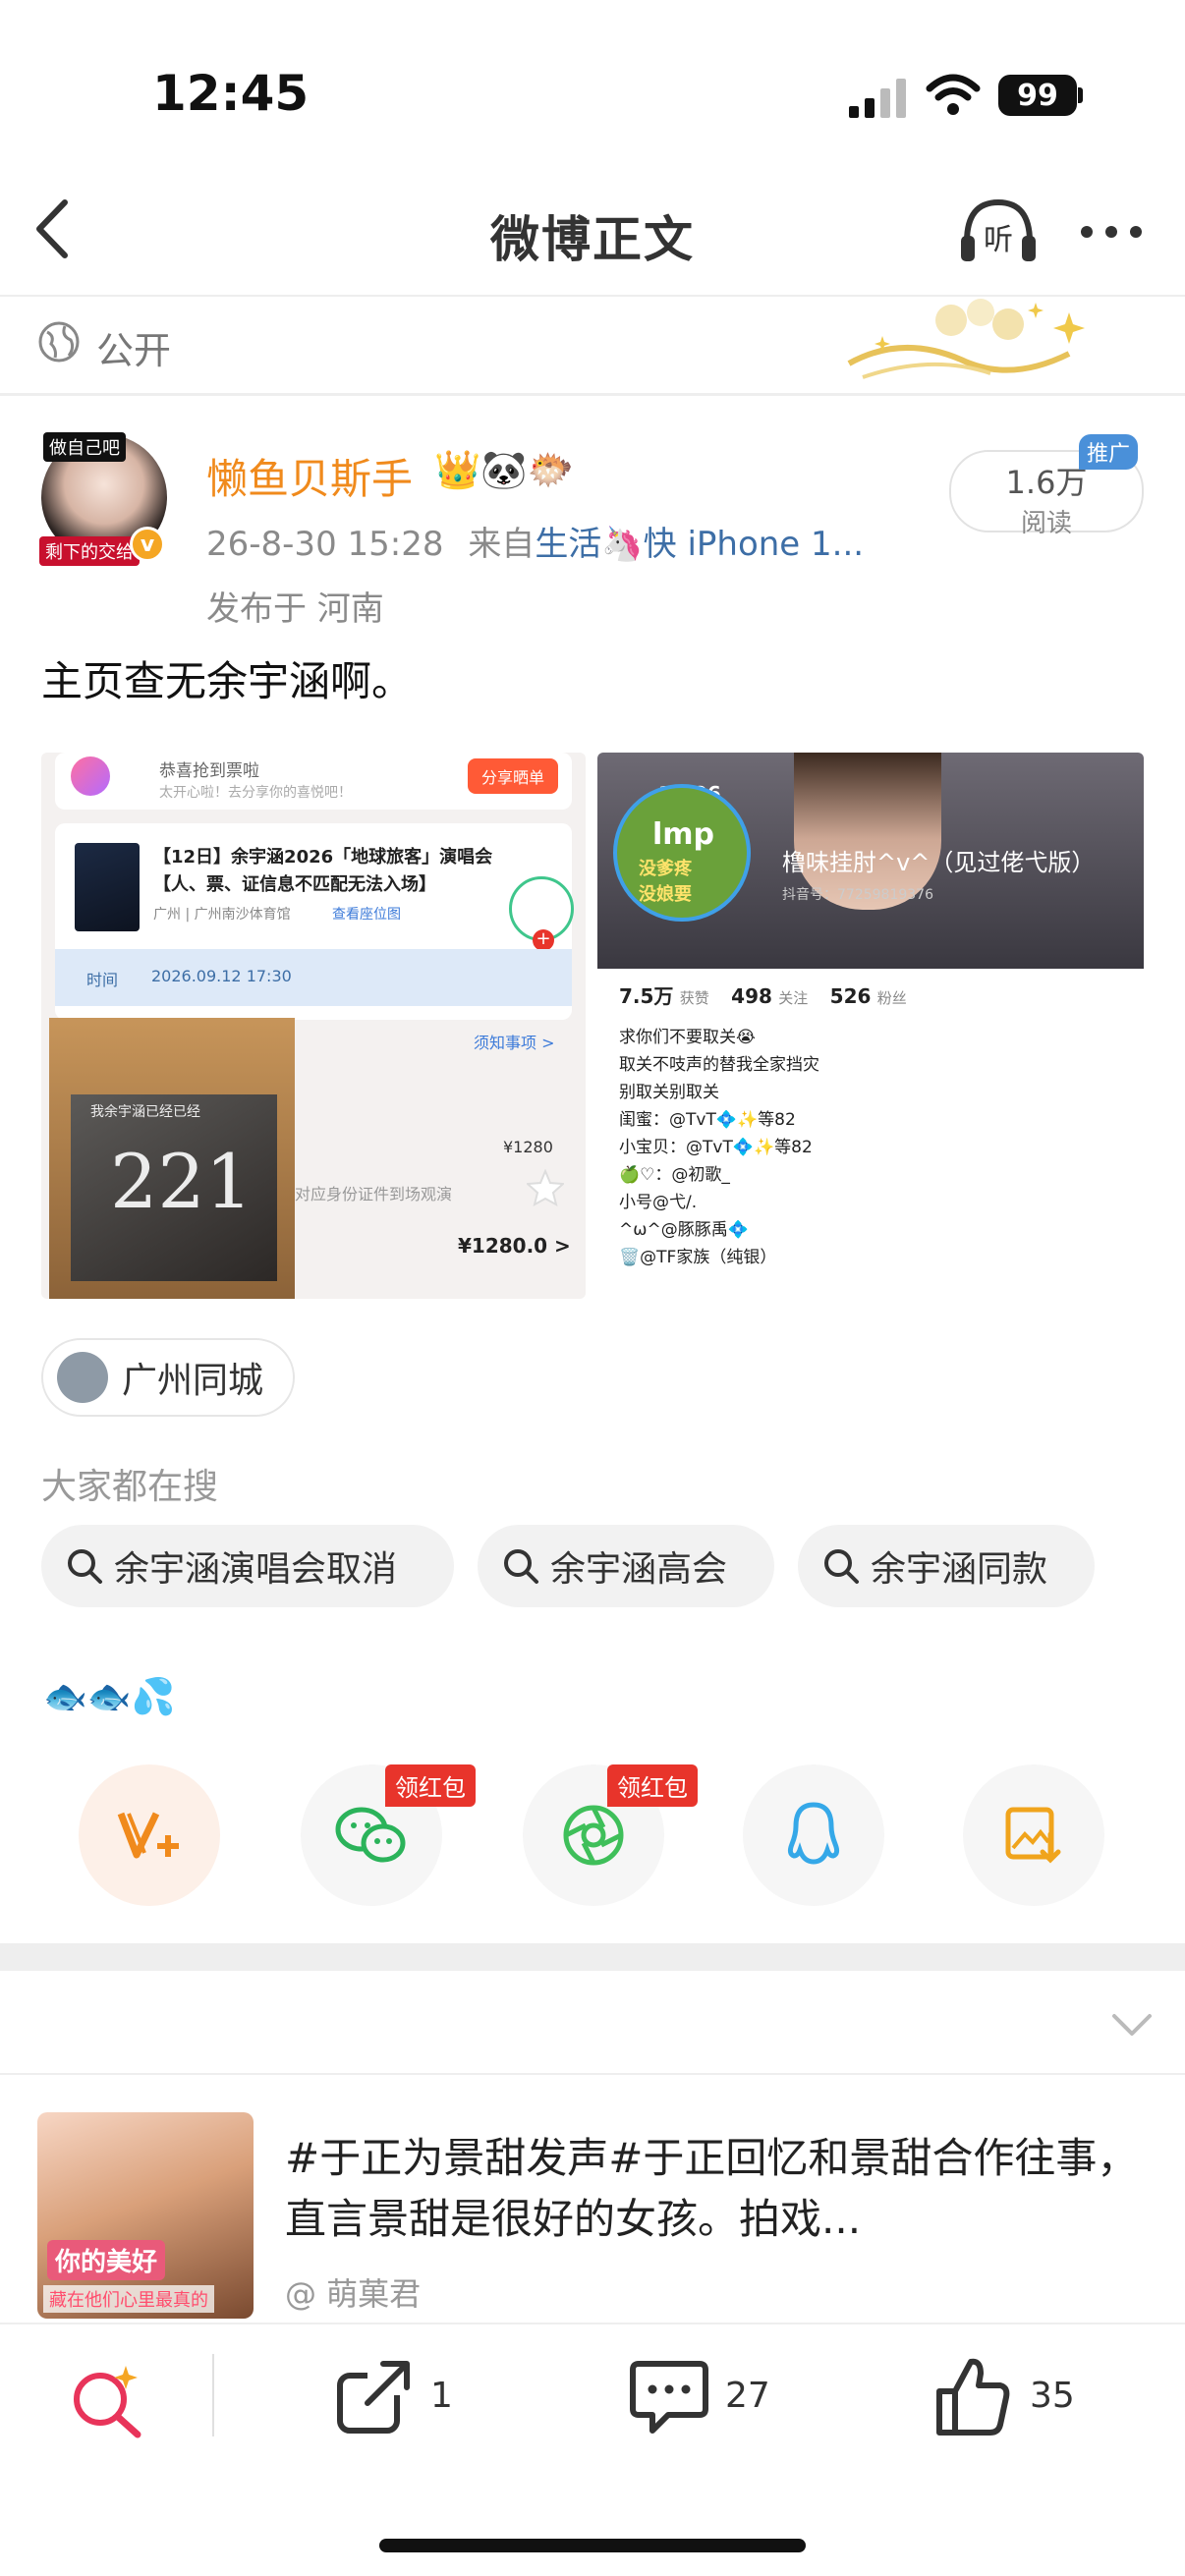  Describe the element at coordinates (231, 93) in the screenshot. I see `status-time: 12:45` at that location.